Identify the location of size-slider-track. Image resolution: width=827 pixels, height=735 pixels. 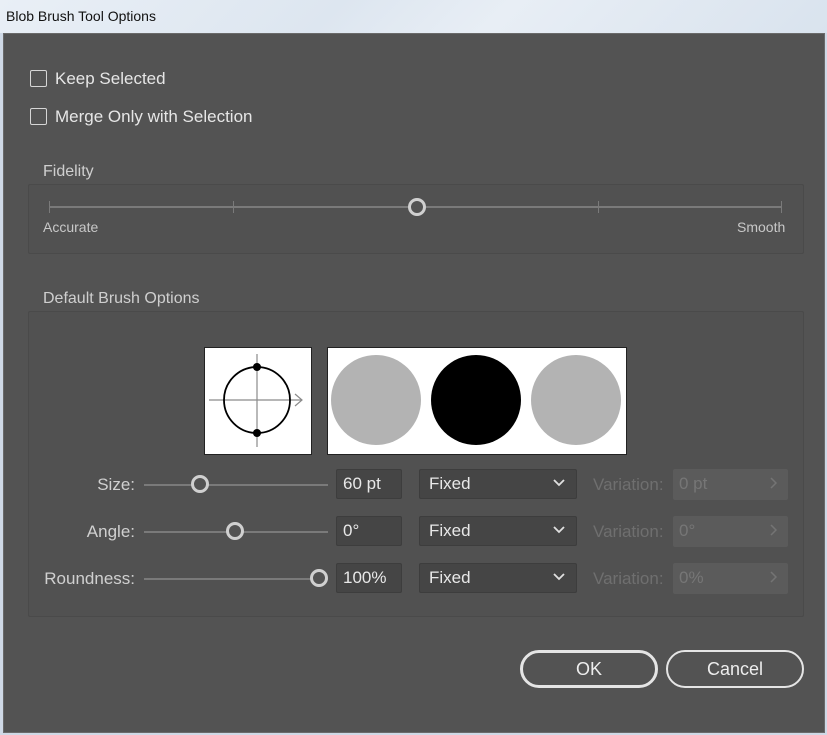
(236, 485).